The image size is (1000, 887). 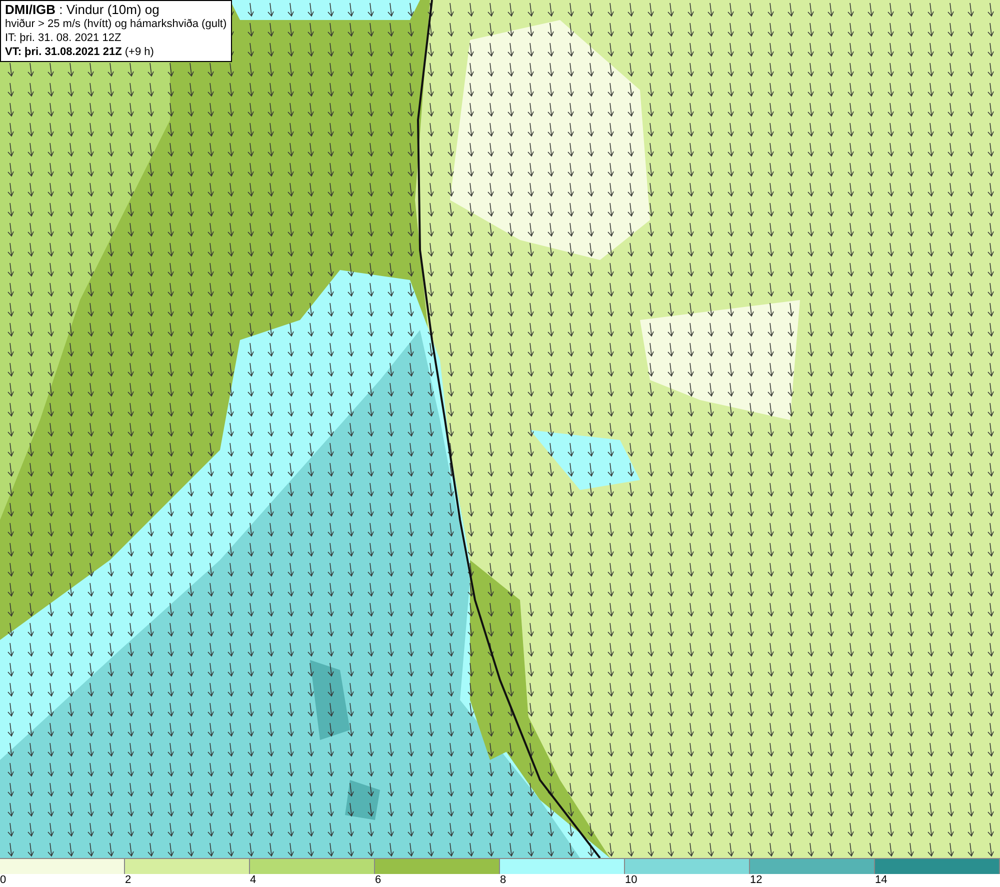 I want to click on legend-label: 6, so click(x=378, y=880).